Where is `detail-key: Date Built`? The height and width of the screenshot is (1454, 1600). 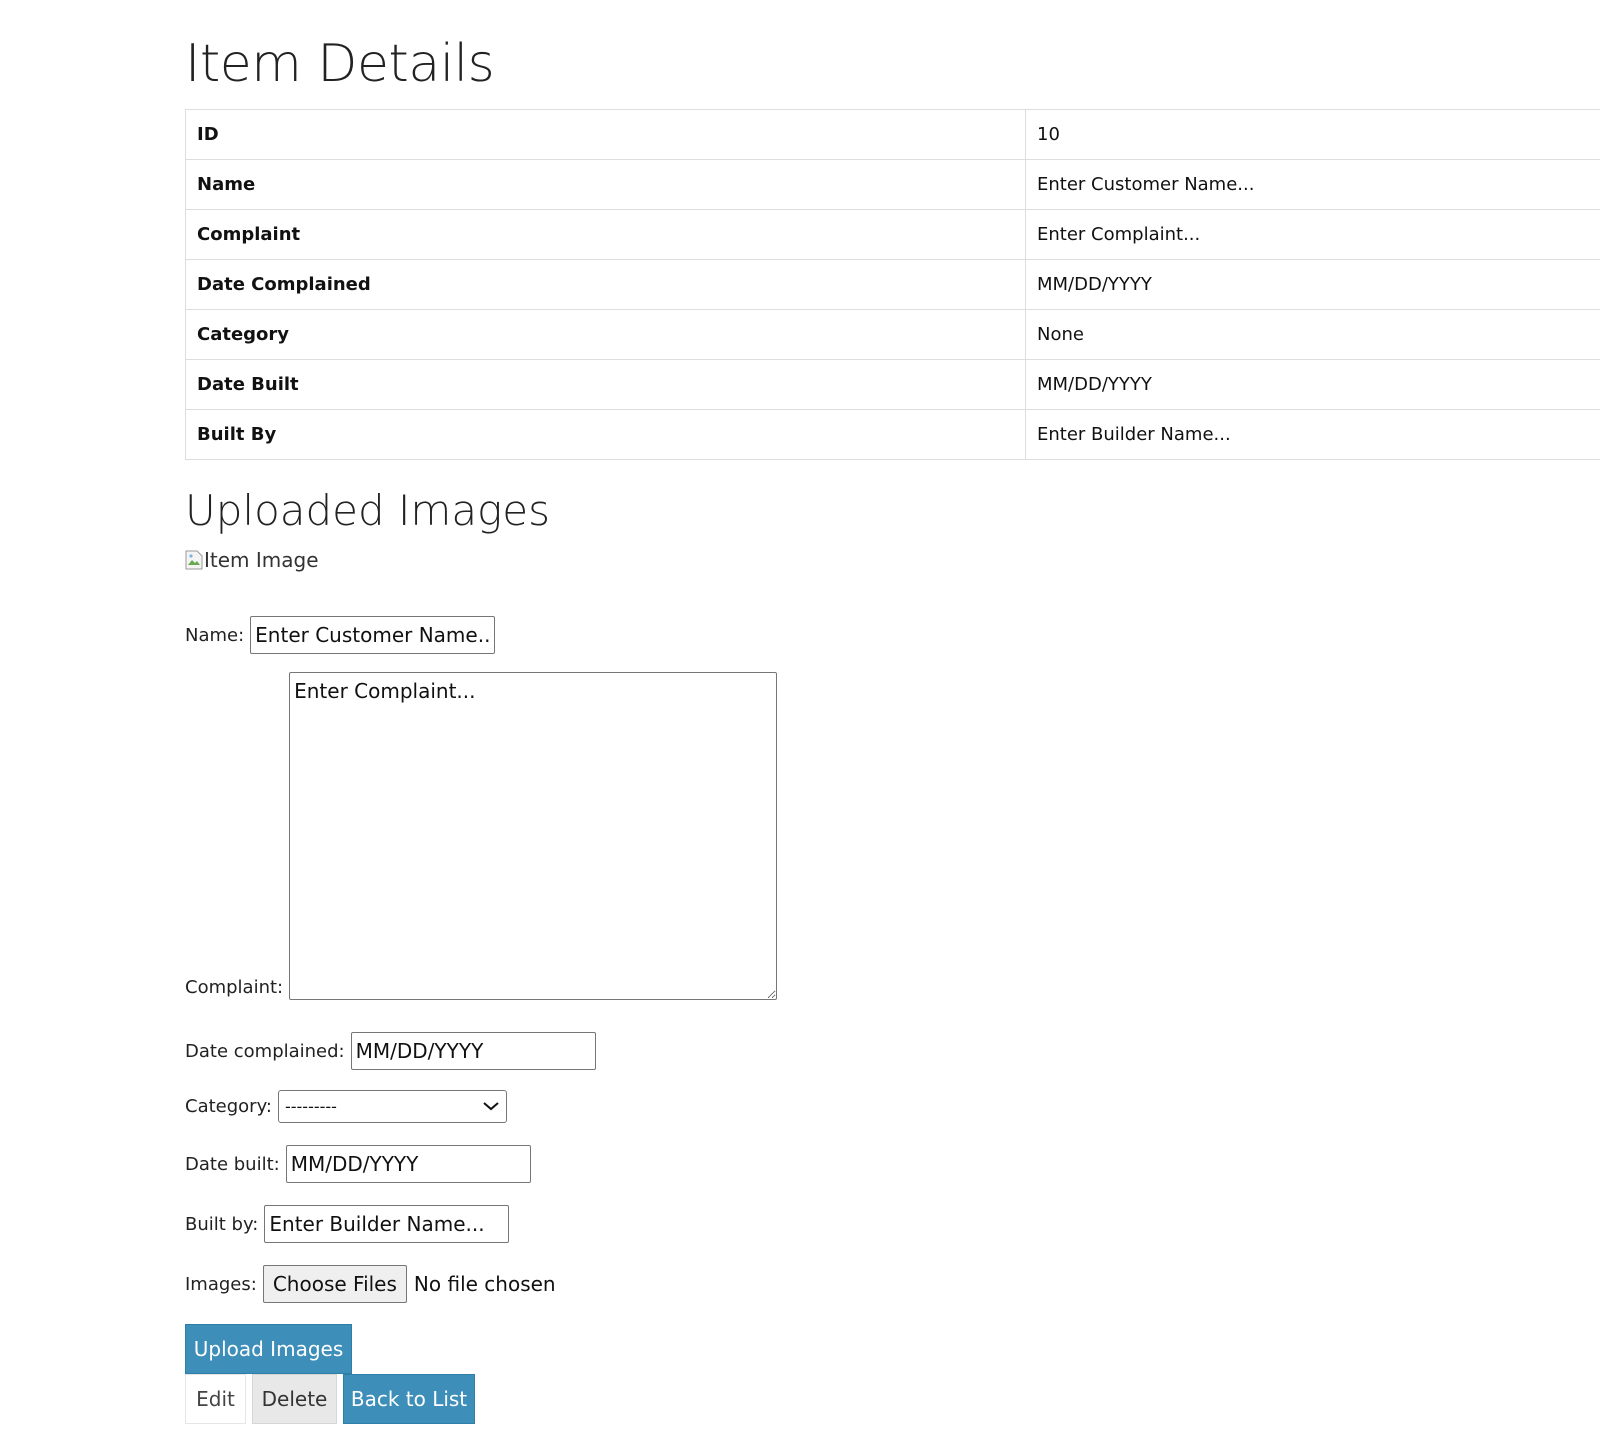 detail-key: Date Built is located at coordinates (605, 384).